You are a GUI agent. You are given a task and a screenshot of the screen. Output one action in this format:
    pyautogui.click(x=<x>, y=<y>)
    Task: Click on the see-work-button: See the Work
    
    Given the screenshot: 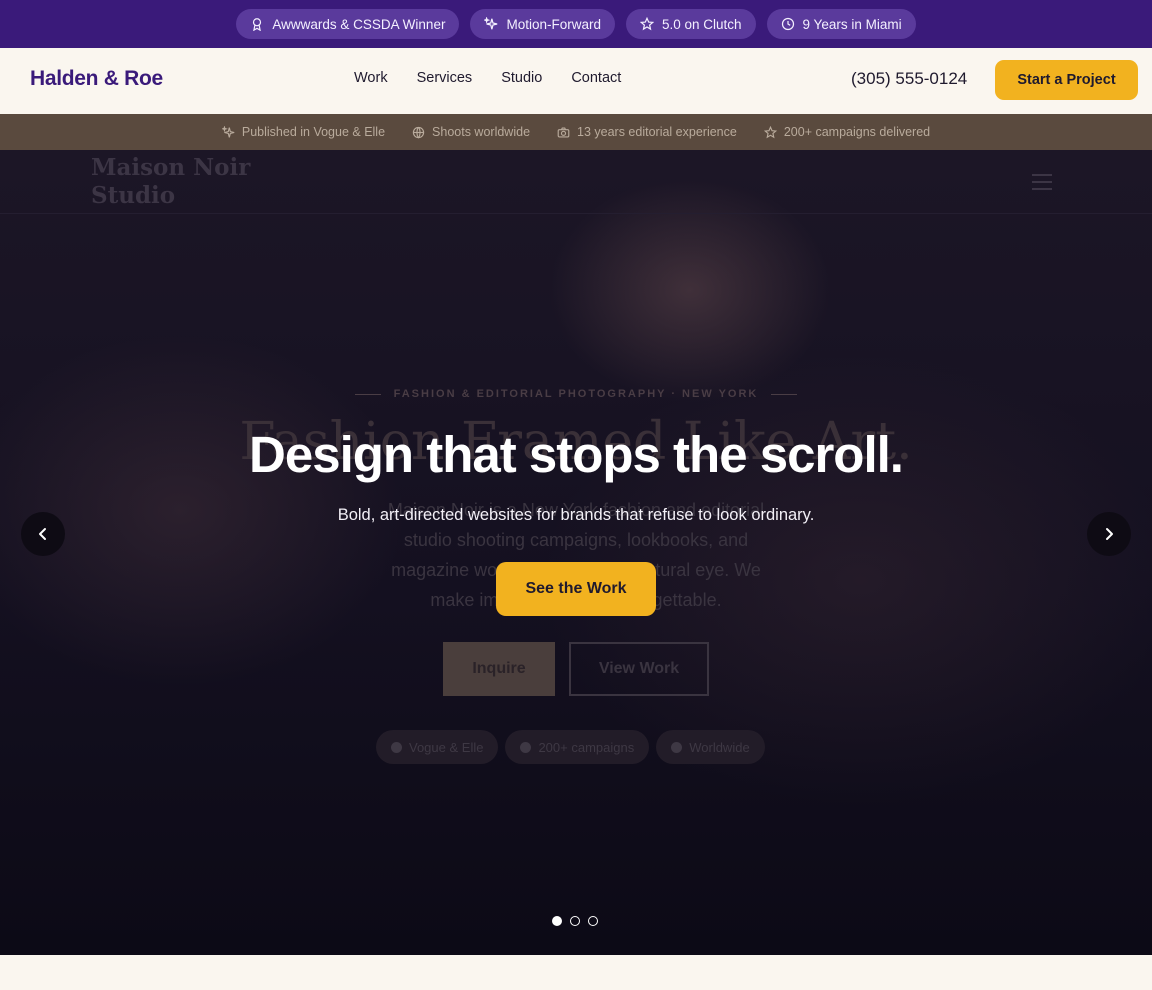 What is the action you would take?
    pyautogui.click(x=576, y=589)
    